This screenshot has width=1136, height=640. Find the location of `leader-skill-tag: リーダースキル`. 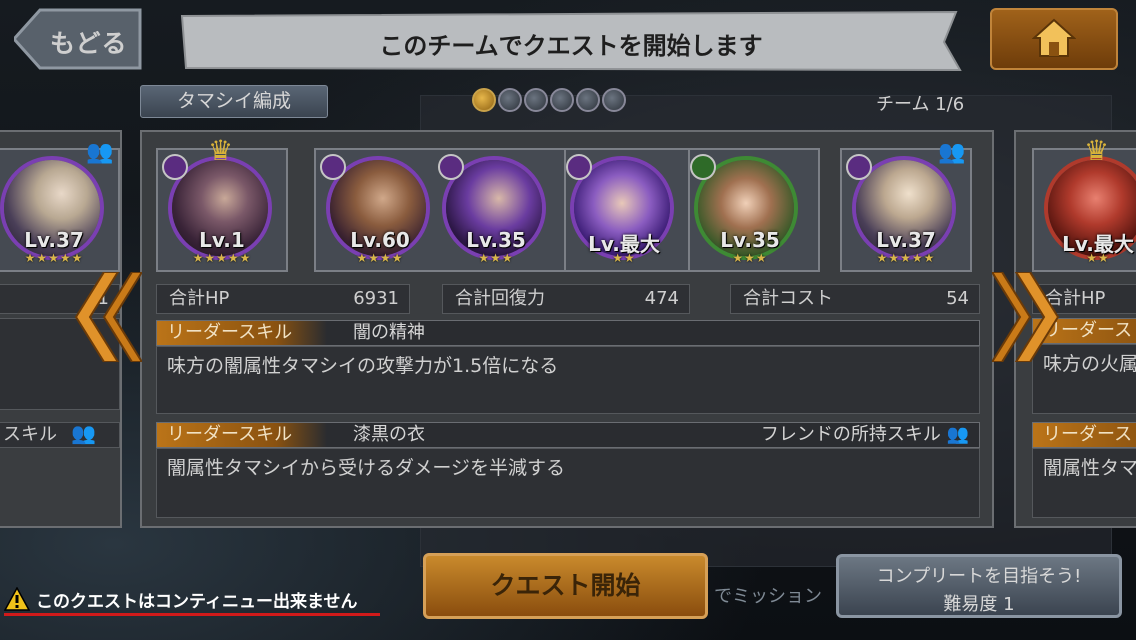

leader-skill-tag: リーダースキル is located at coordinates (242, 333).